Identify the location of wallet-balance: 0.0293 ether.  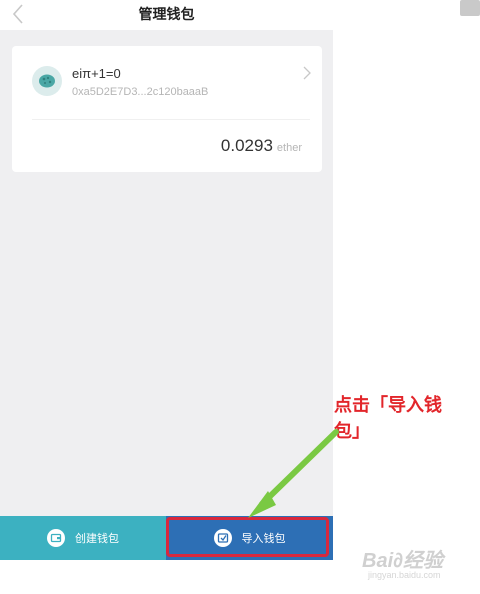
(261, 146).